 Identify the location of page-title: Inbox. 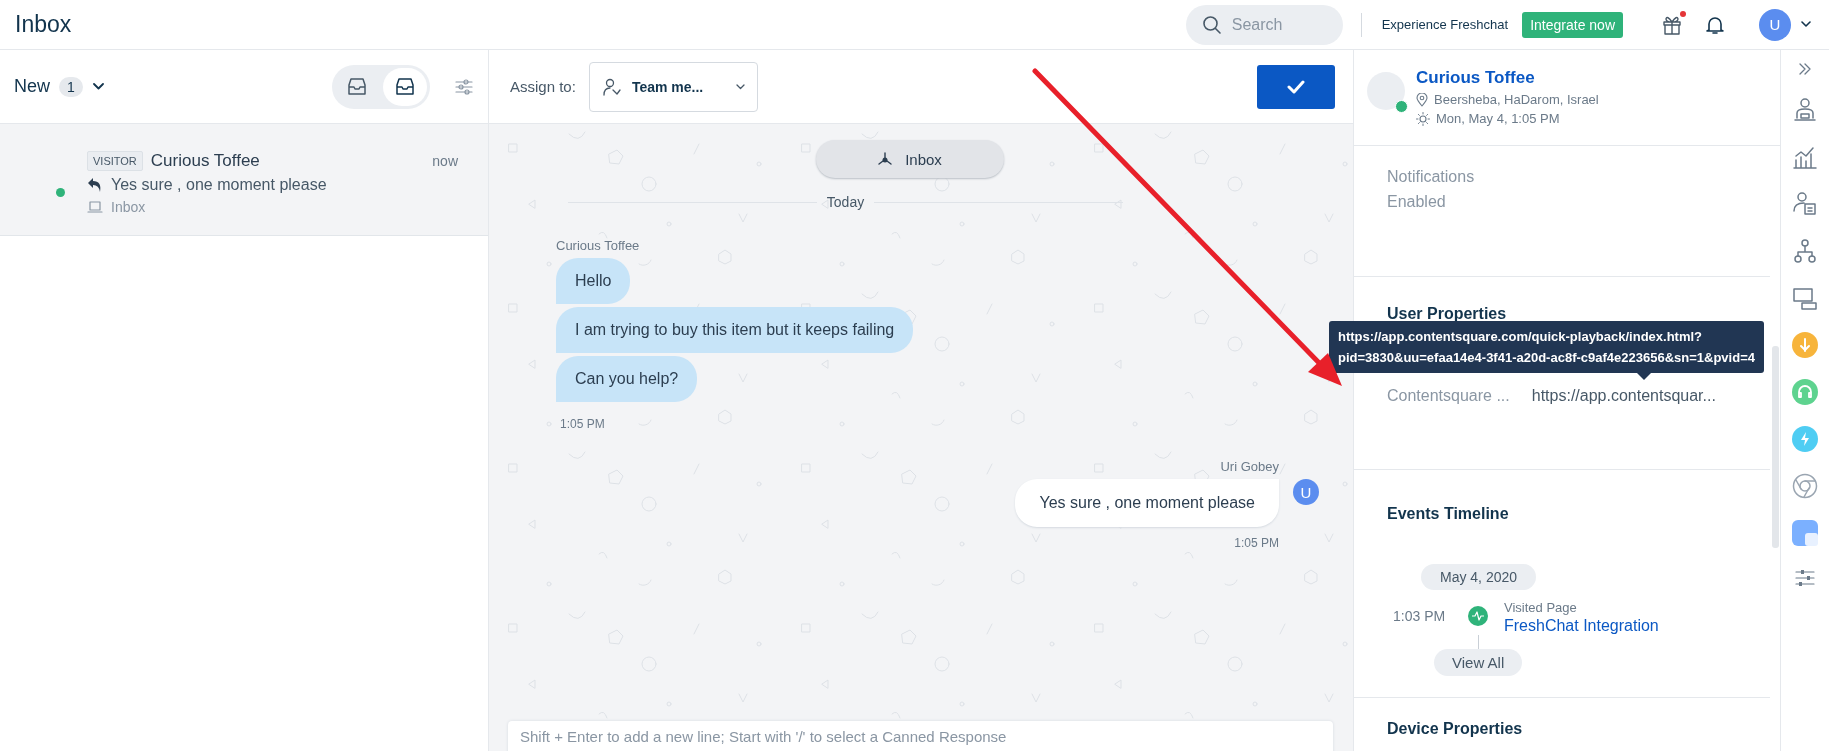
(43, 24).